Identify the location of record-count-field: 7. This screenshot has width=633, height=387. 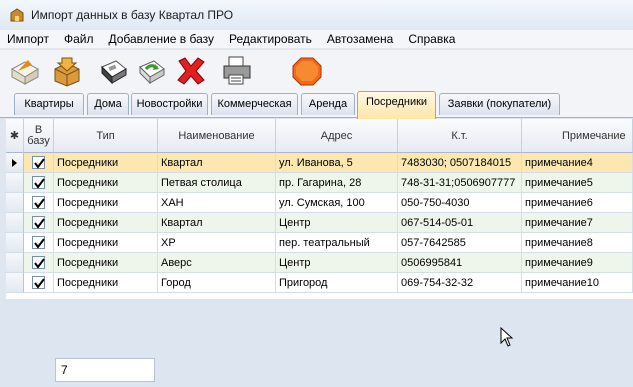
(105, 370).